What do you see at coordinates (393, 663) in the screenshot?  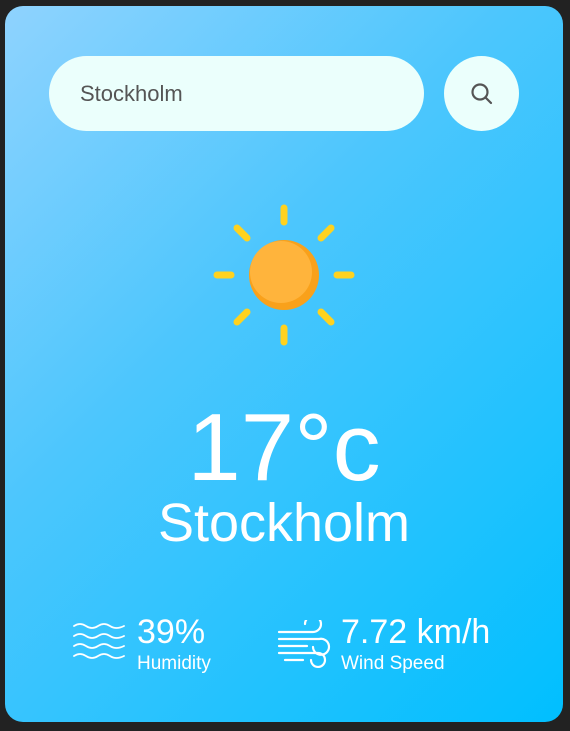 I see `wind-speed-label: Wind Speed` at bounding box center [393, 663].